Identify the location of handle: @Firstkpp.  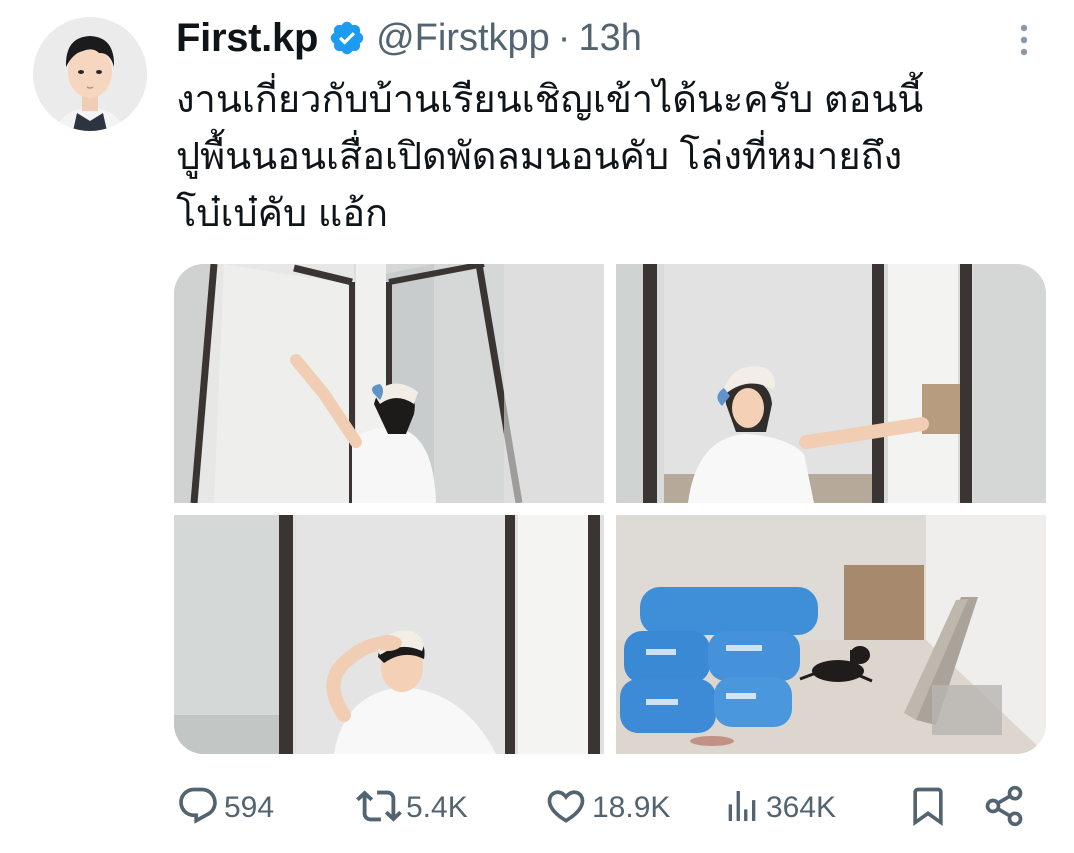
(463, 38).